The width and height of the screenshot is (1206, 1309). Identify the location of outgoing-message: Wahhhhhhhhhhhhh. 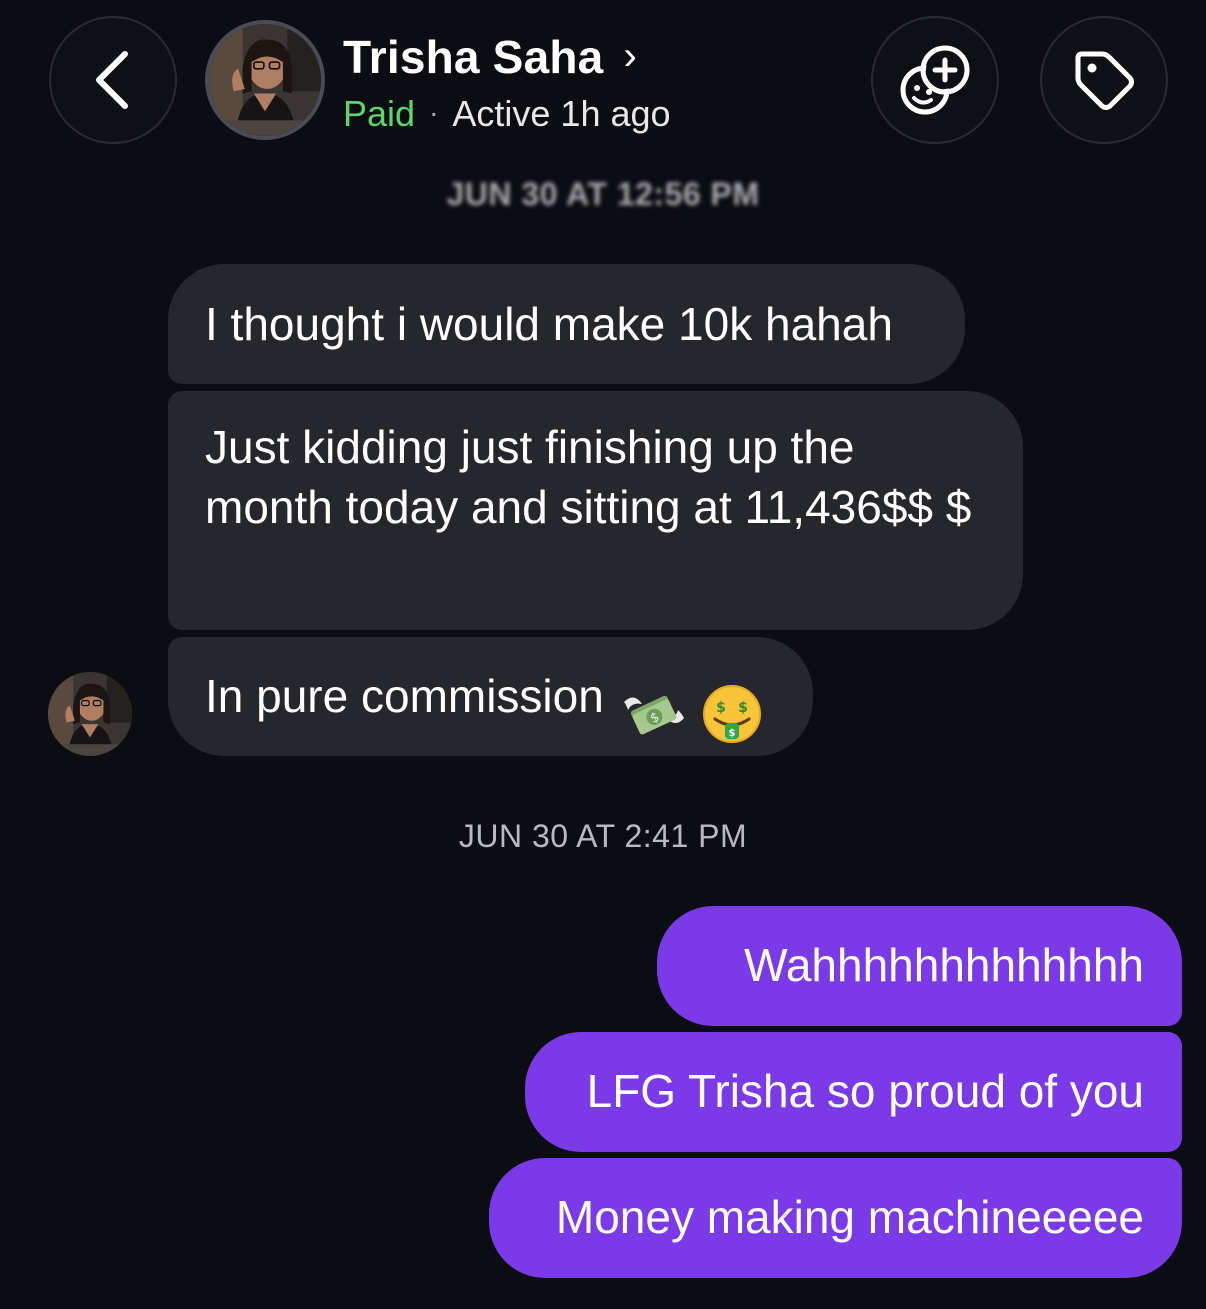
(919, 966).